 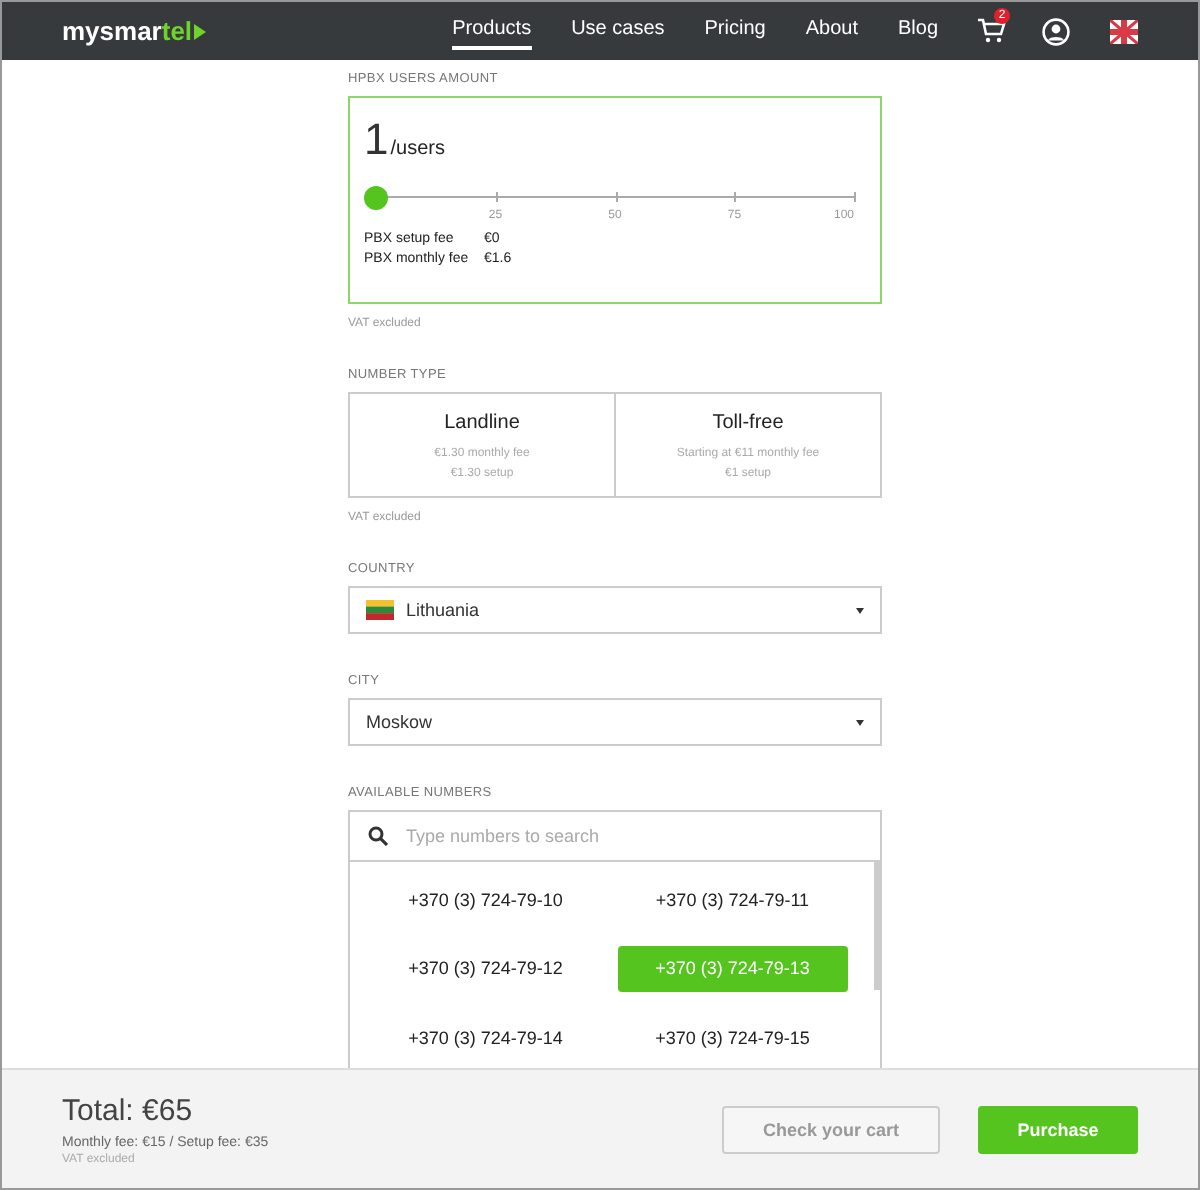 I want to click on option-title: Landline, so click(x=482, y=423).